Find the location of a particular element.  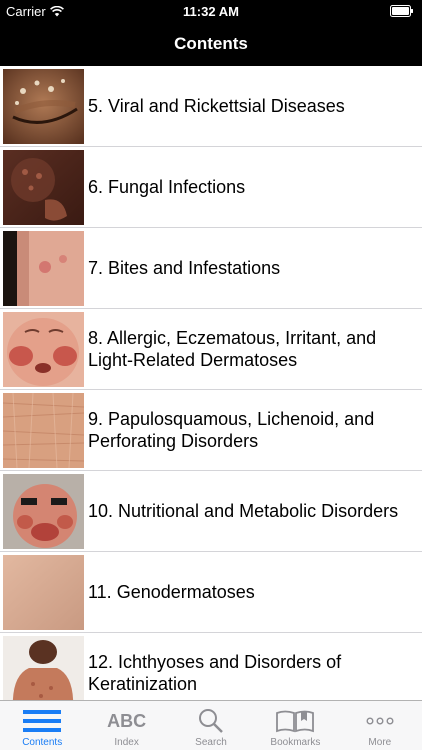

tab-contents: Contents is located at coordinates (42, 725).